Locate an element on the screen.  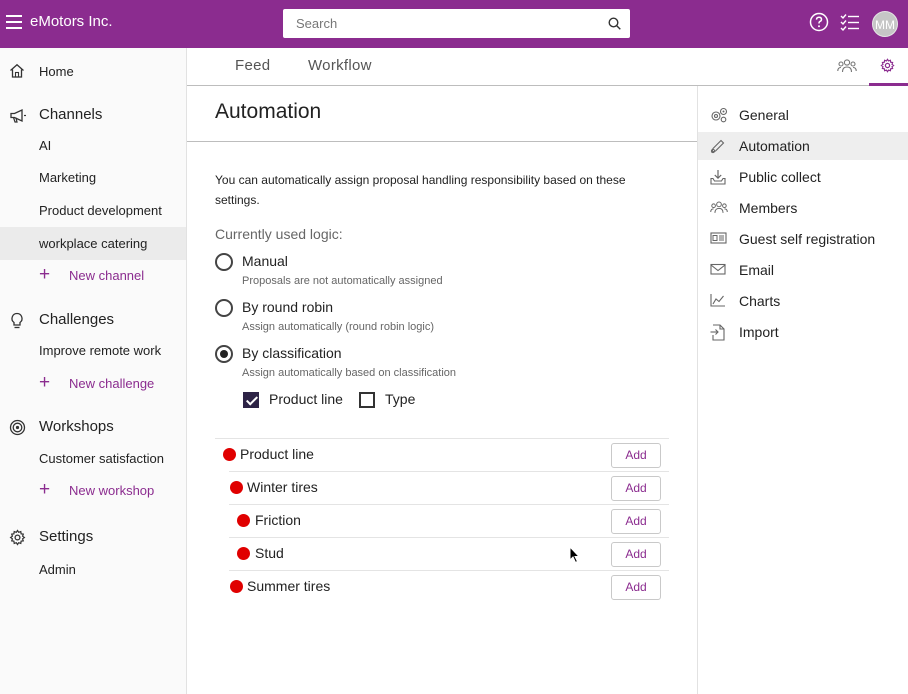
settings-menu-public-collect: Public collect is located at coordinates (803, 177).